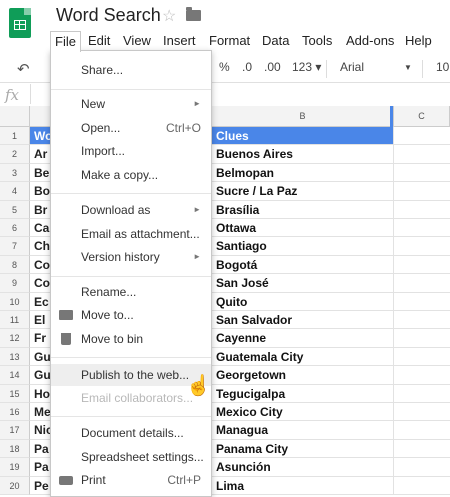 This screenshot has width=450, height=497. I want to click on menu-view: View, so click(137, 40).